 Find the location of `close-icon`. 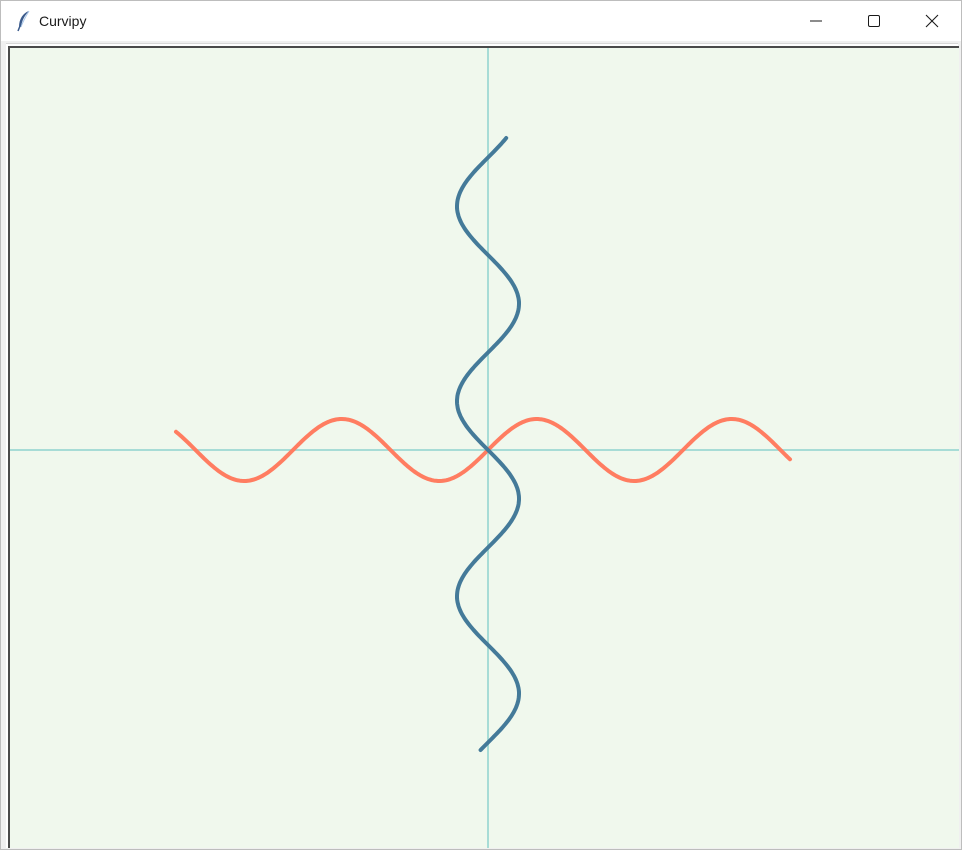

close-icon is located at coordinates (932, 21).